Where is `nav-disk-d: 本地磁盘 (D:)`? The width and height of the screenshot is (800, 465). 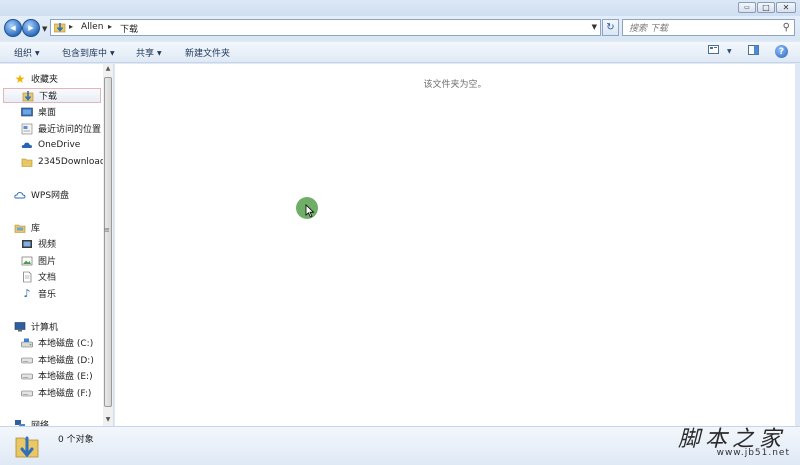
nav-disk-d: 本地磁盘 (D:) is located at coordinates (57, 359).